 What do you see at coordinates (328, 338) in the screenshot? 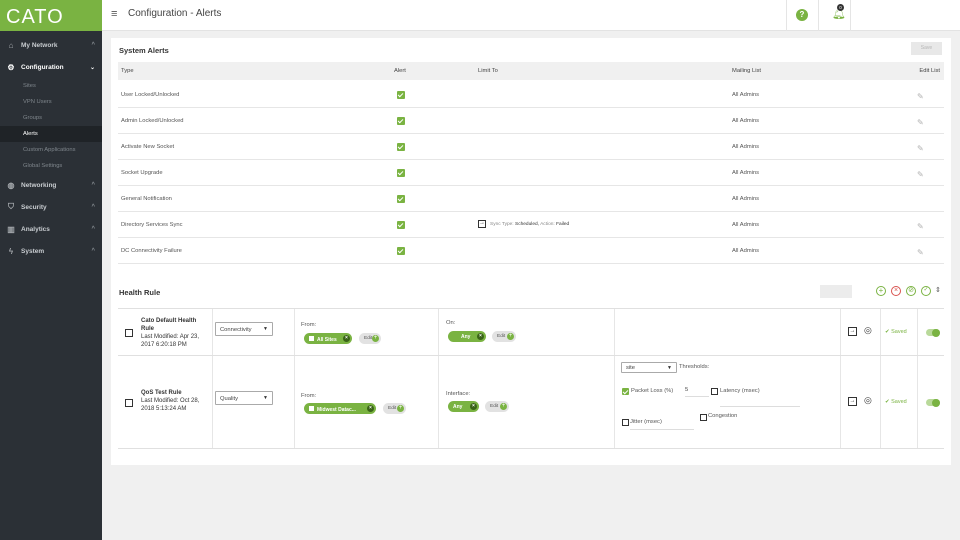
I see `source-pill: All Sites ×` at bounding box center [328, 338].